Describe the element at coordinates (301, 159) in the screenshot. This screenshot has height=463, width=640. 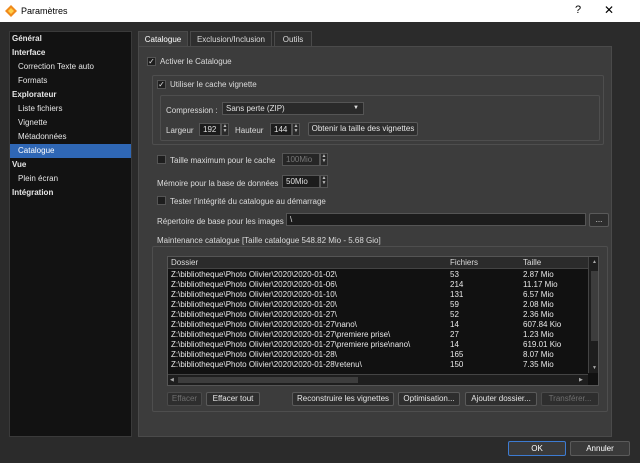
I see `max-cache-input: 100Mio` at that location.